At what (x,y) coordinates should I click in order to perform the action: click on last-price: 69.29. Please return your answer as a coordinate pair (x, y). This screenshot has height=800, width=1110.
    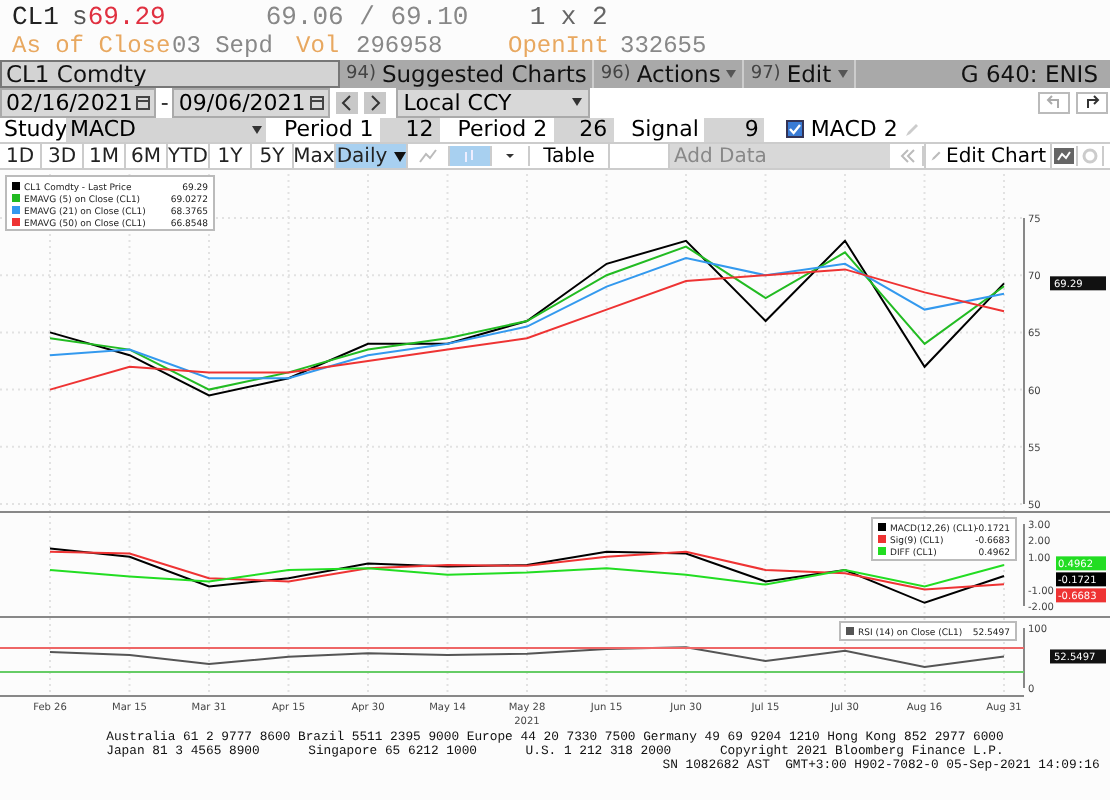
    Looking at the image, I should click on (127, 16).